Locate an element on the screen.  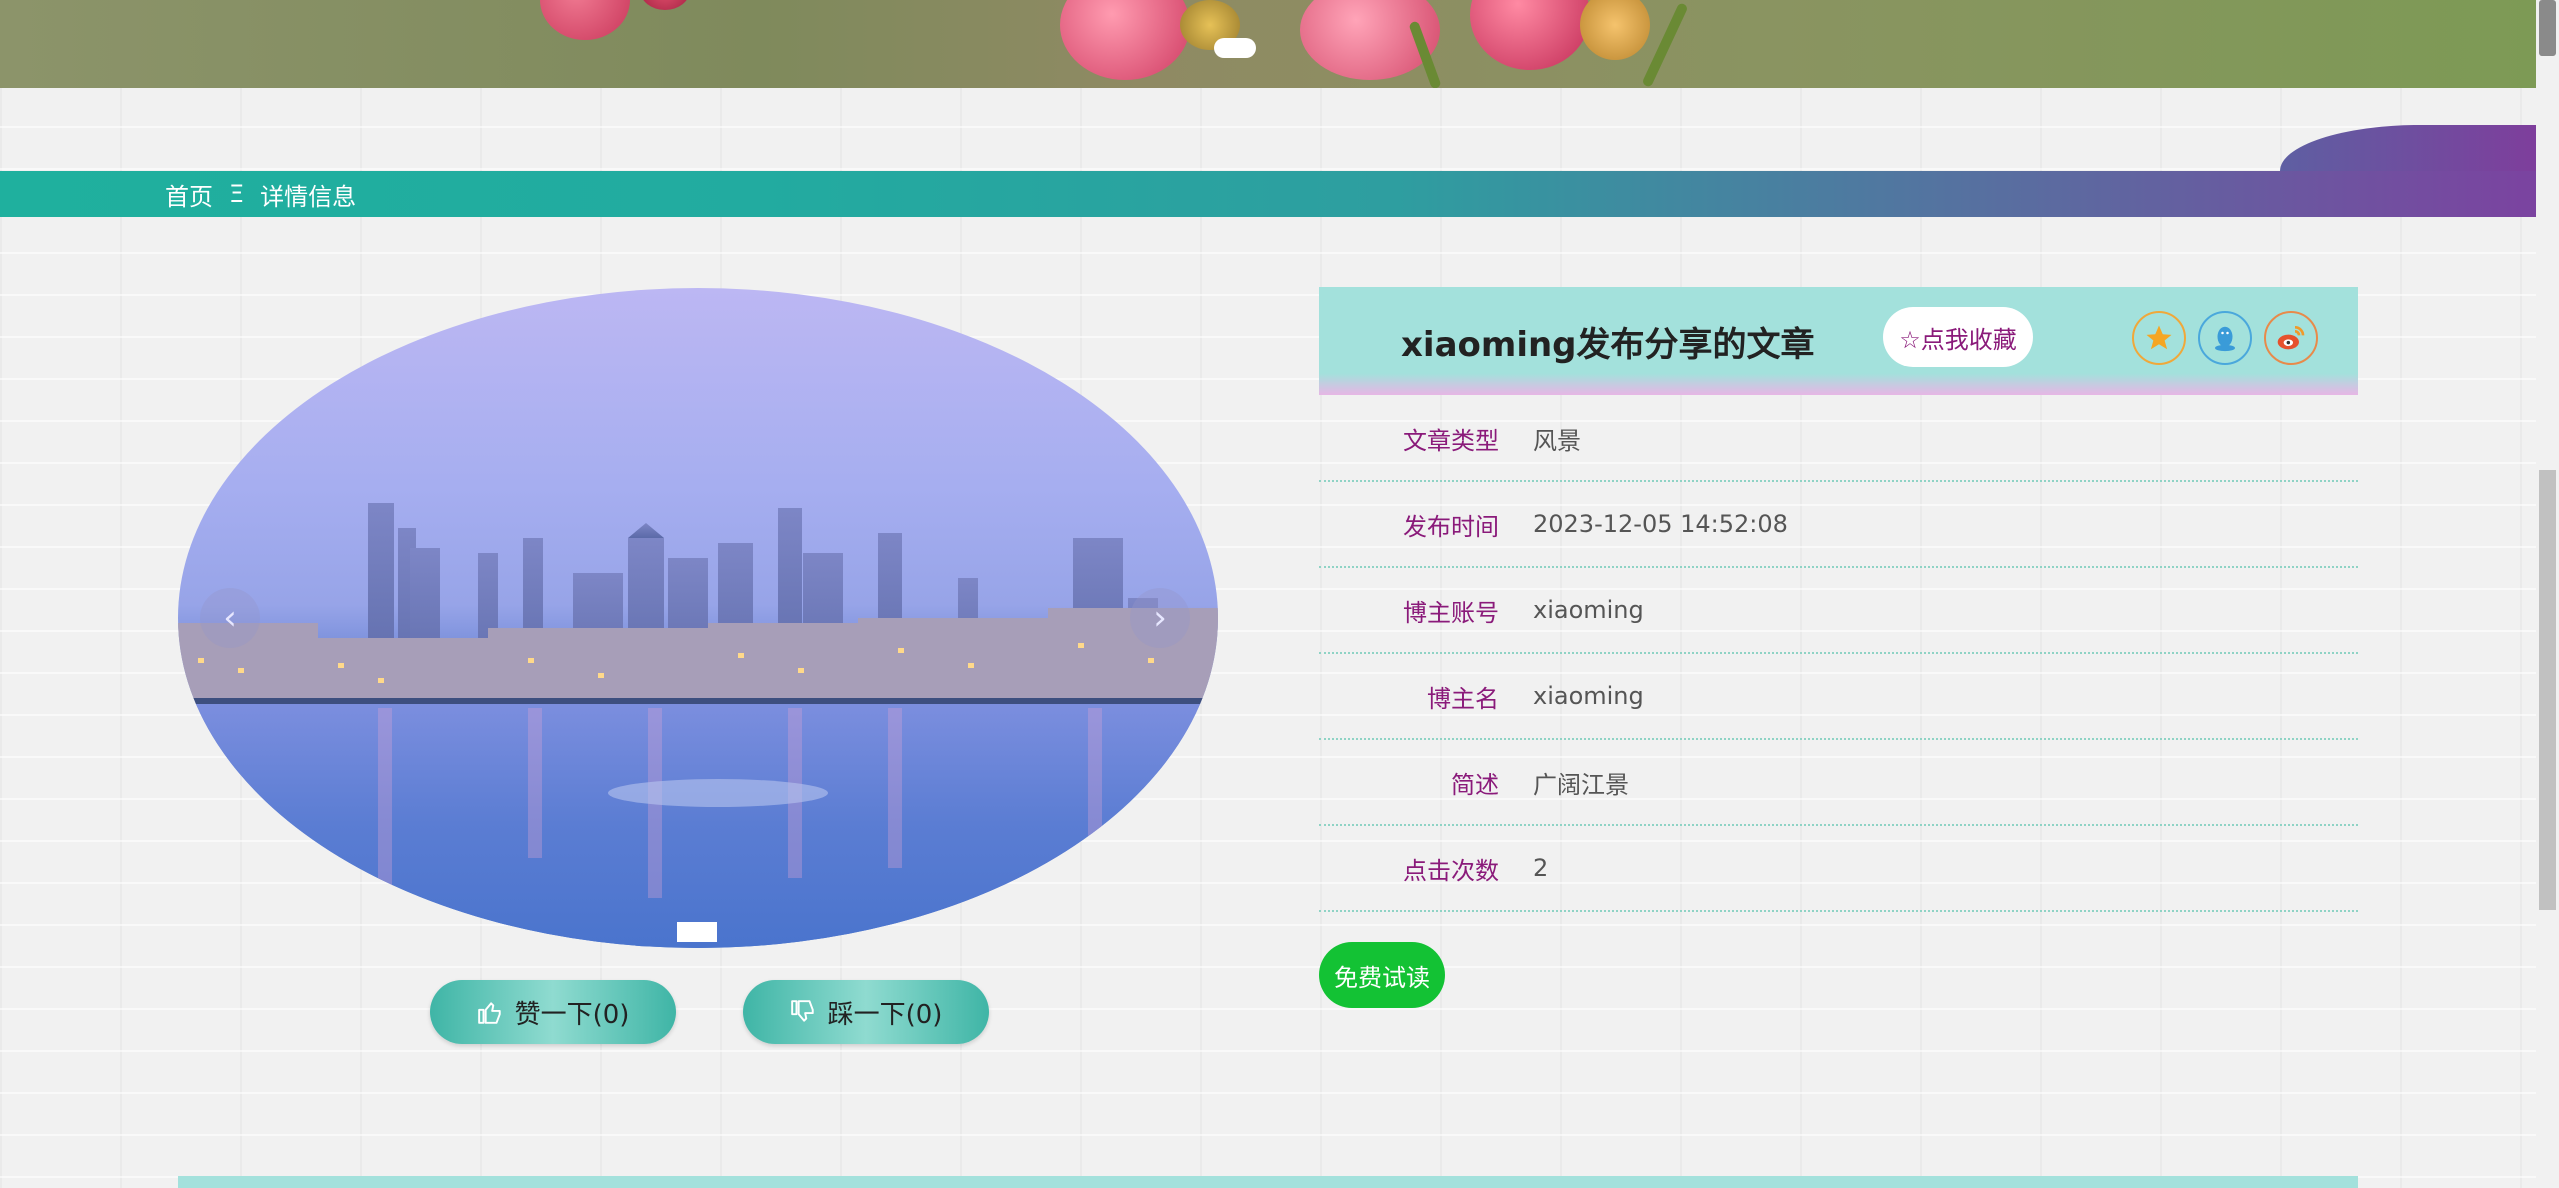
info-value: 2 is located at coordinates (1541, 868).